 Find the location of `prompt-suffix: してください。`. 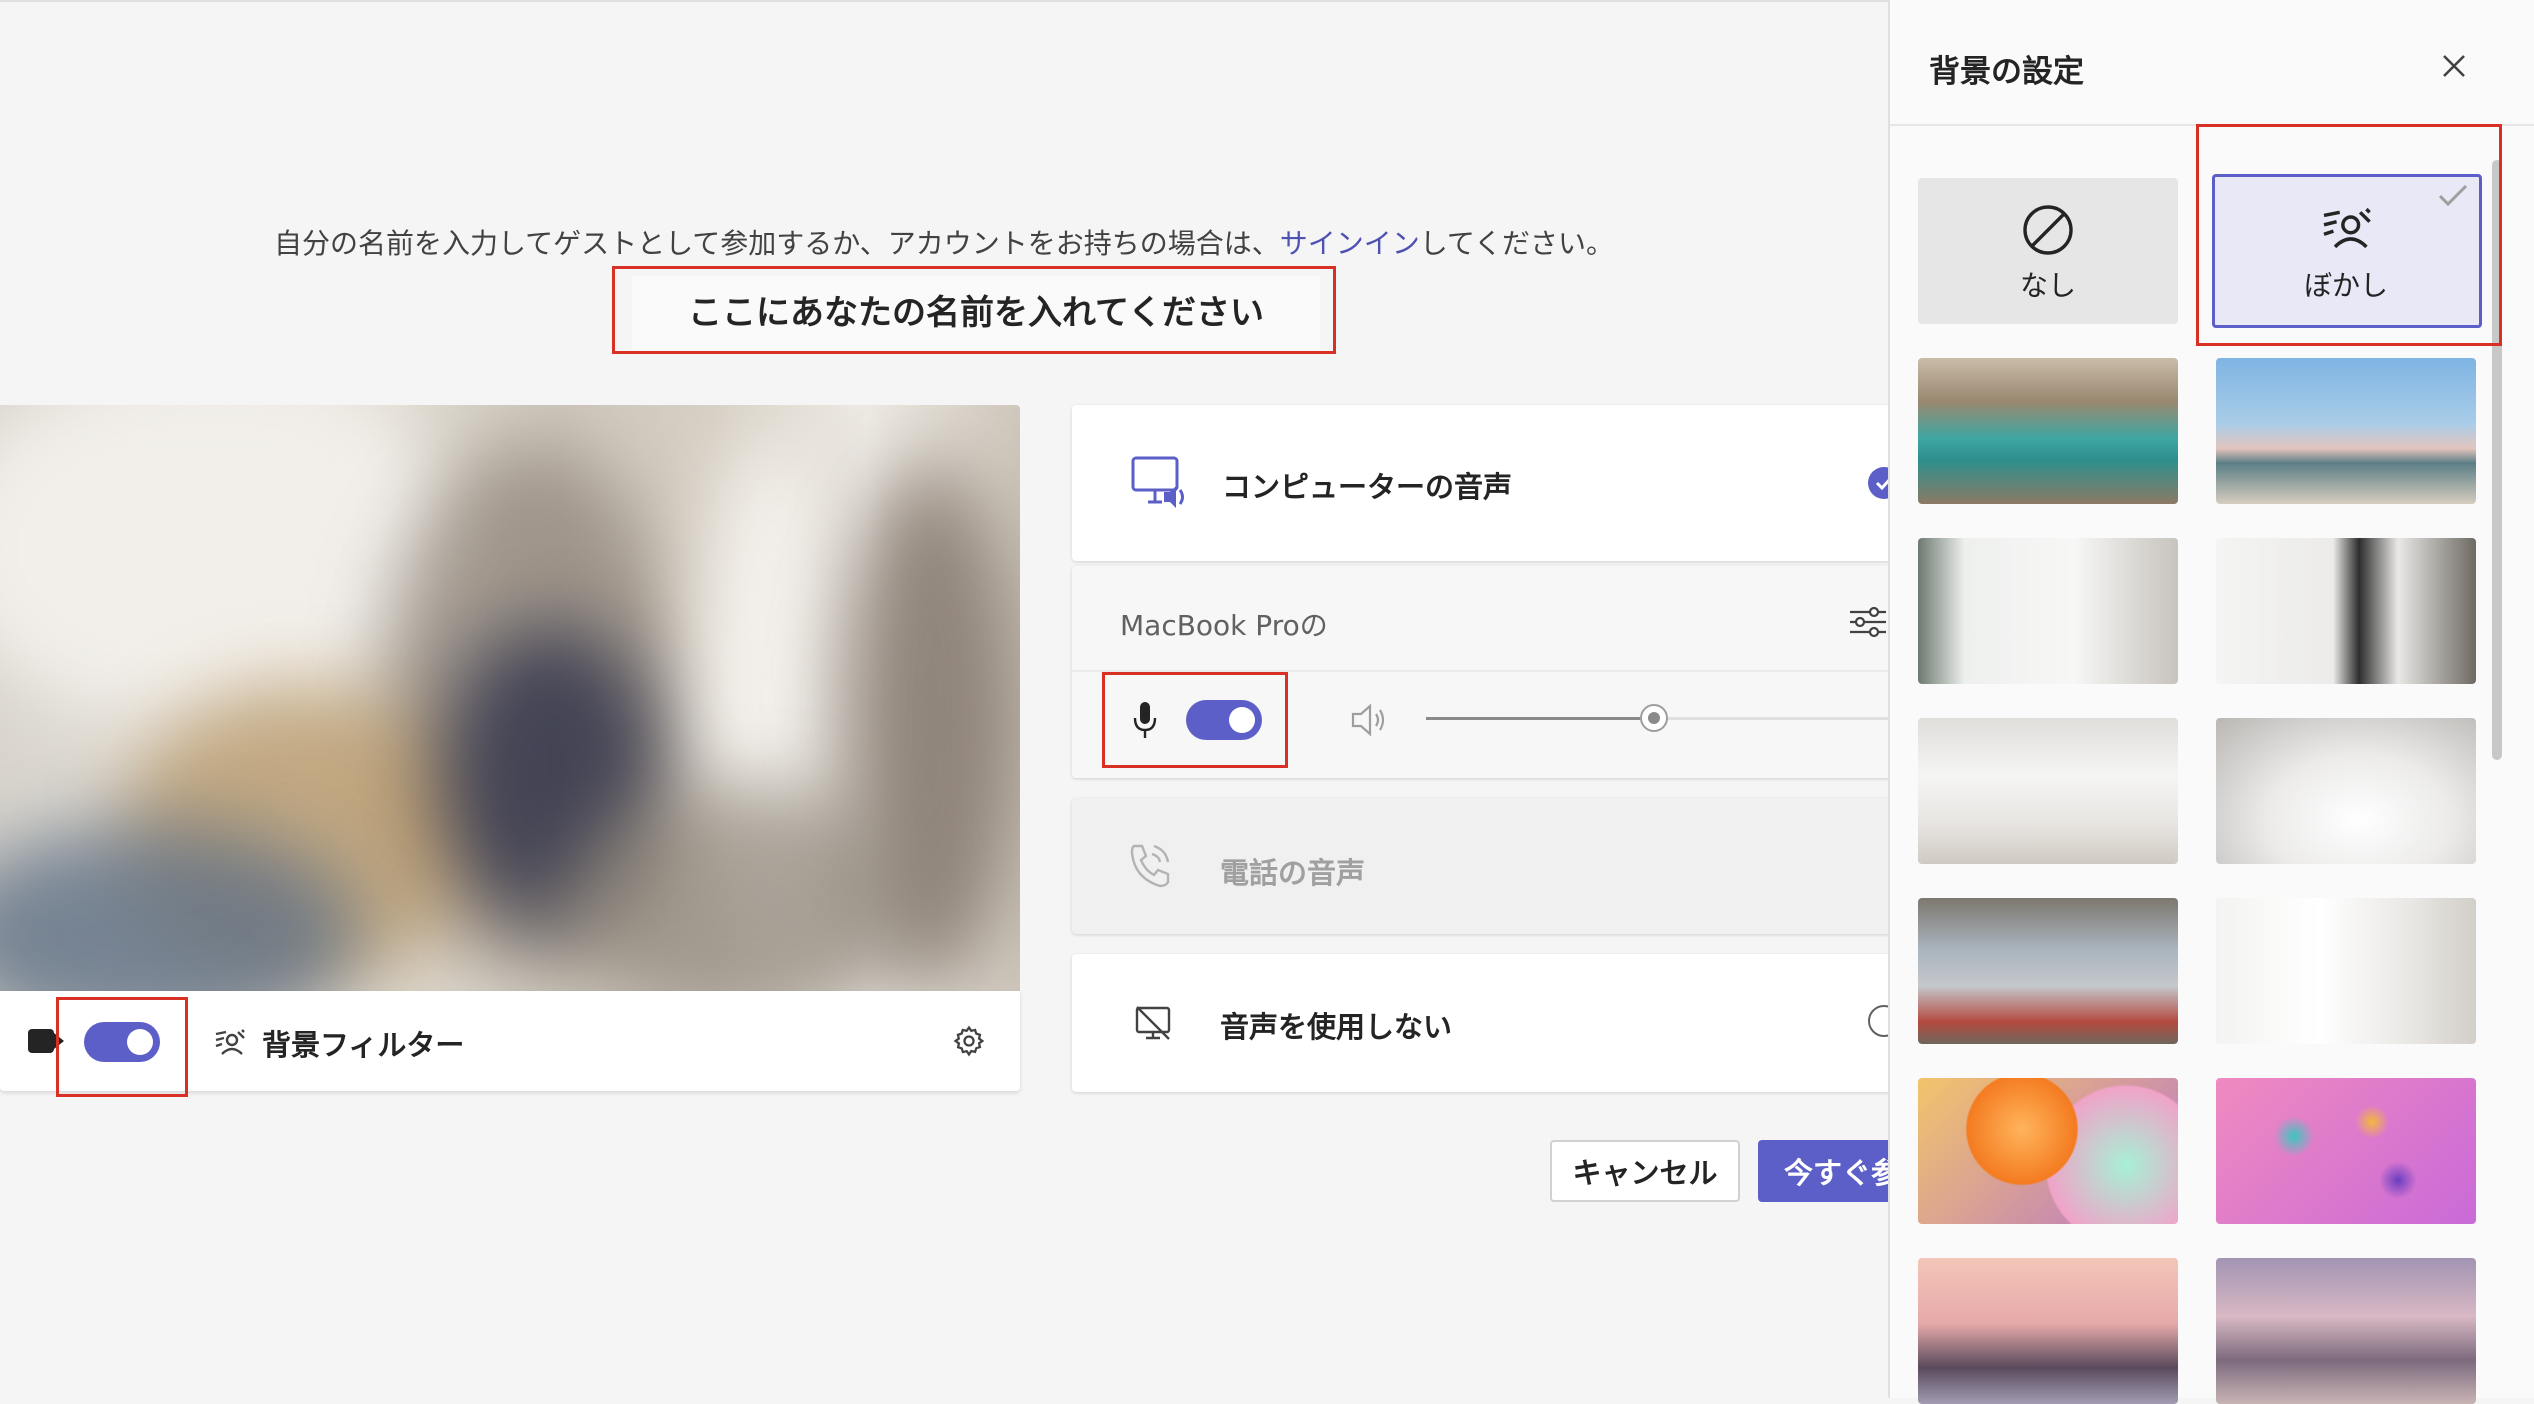

prompt-suffix: してください。 is located at coordinates (1517, 243).